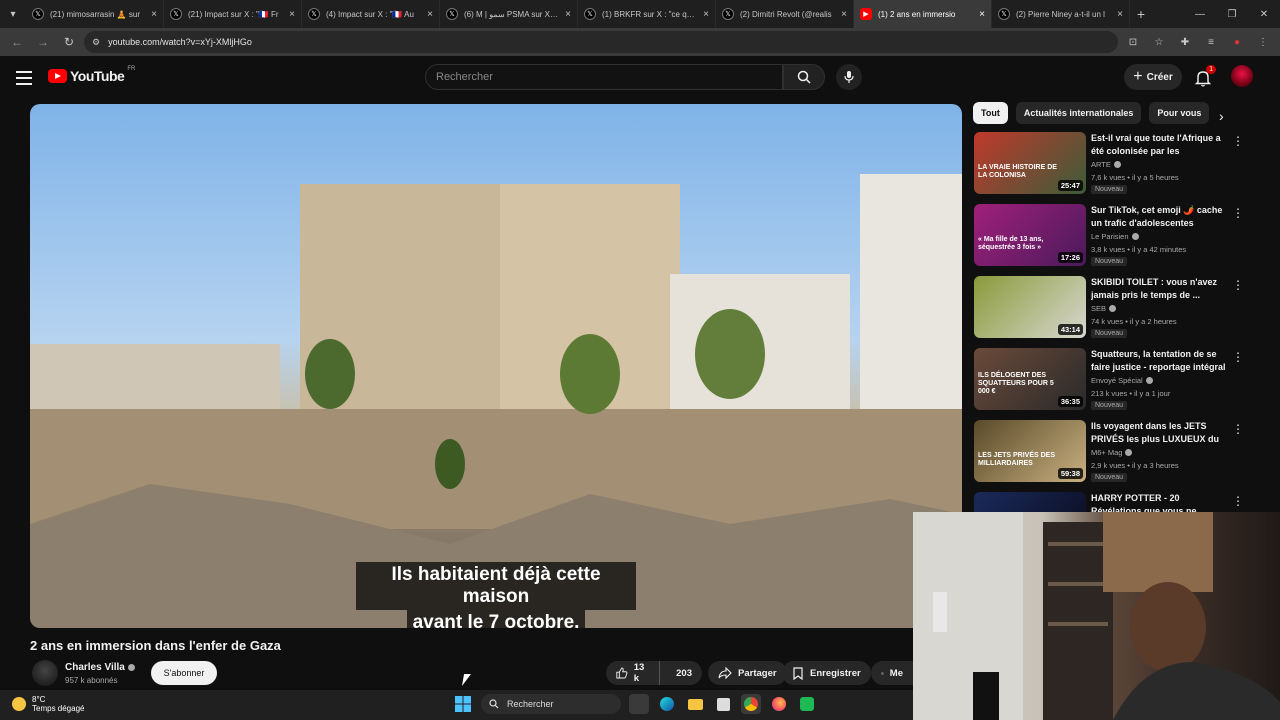 This screenshot has width=1280, height=720. I want to click on recommendation-channel: SEB, so click(1104, 308).